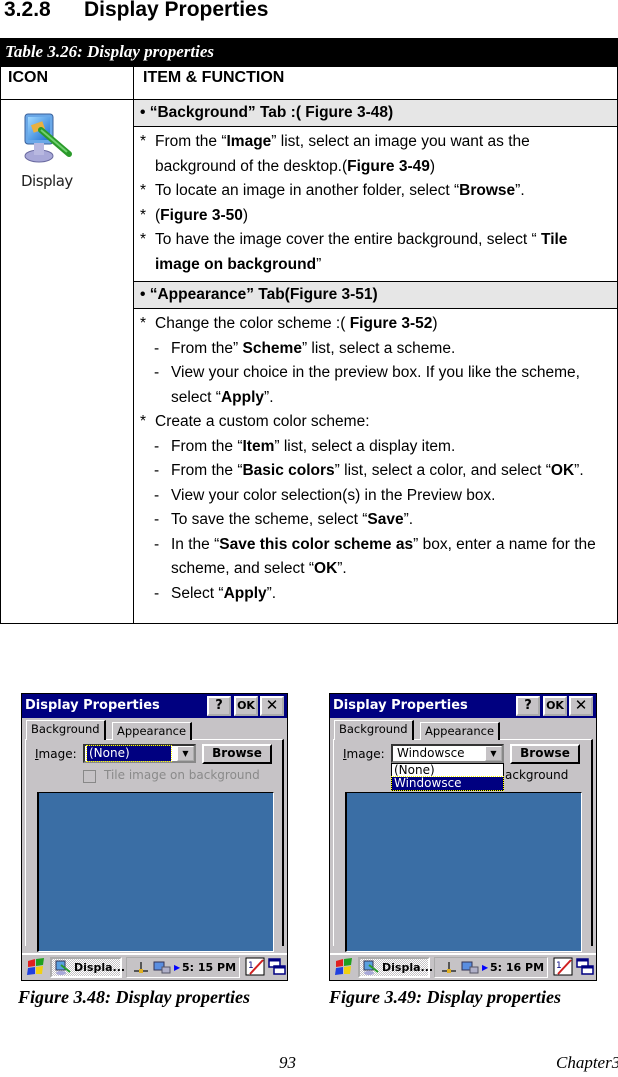 This screenshot has width=618, height=1077. Describe the element at coordinates (249, 141) in the screenshot. I see `emphasis-text: Image` at that location.